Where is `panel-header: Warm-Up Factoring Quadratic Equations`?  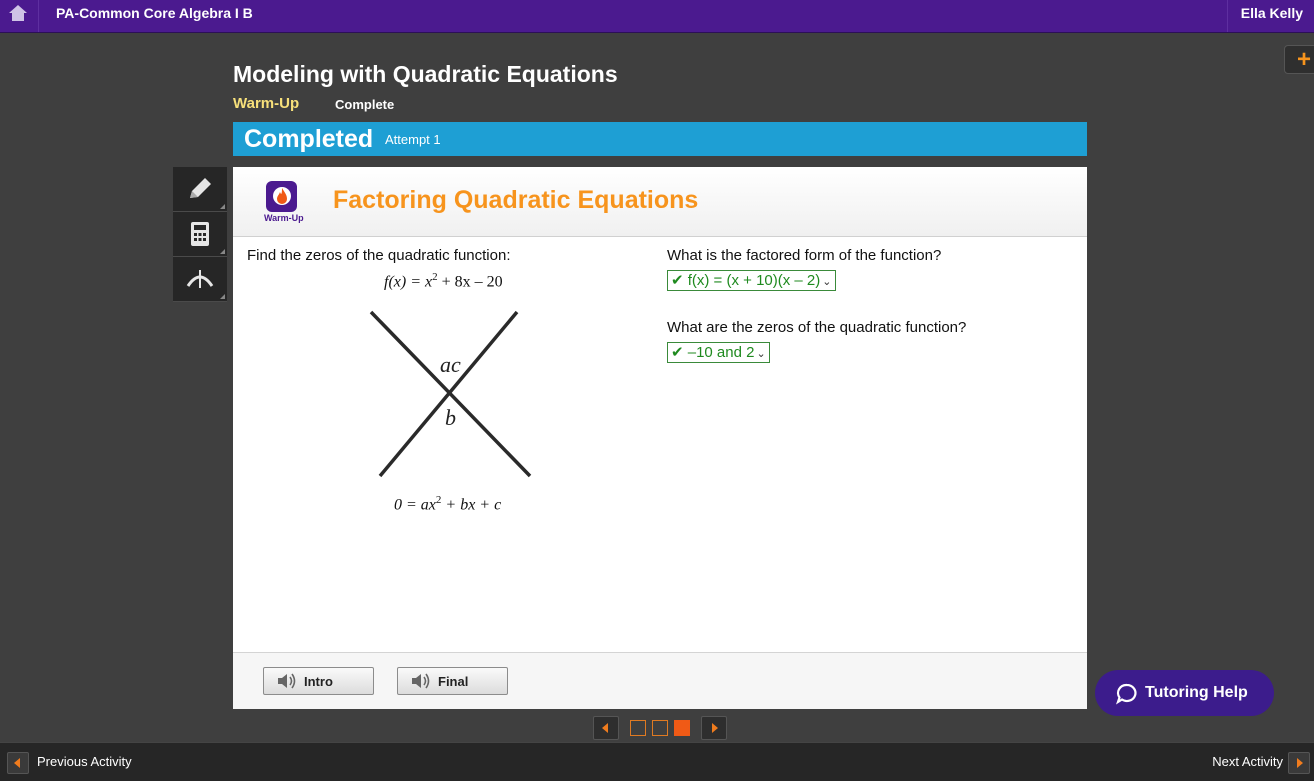 panel-header: Warm-Up Factoring Quadratic Equations is located at coordinates (660, 202).